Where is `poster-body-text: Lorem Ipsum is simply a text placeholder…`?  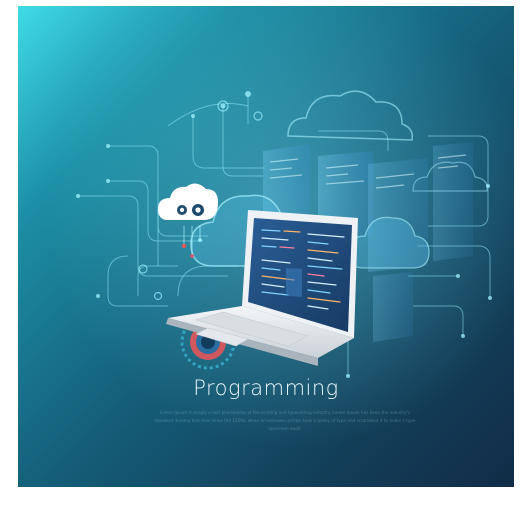 poster-body-text: Lorem Ipsum is simply a text placeholder… is located at coordinates (285, 421).